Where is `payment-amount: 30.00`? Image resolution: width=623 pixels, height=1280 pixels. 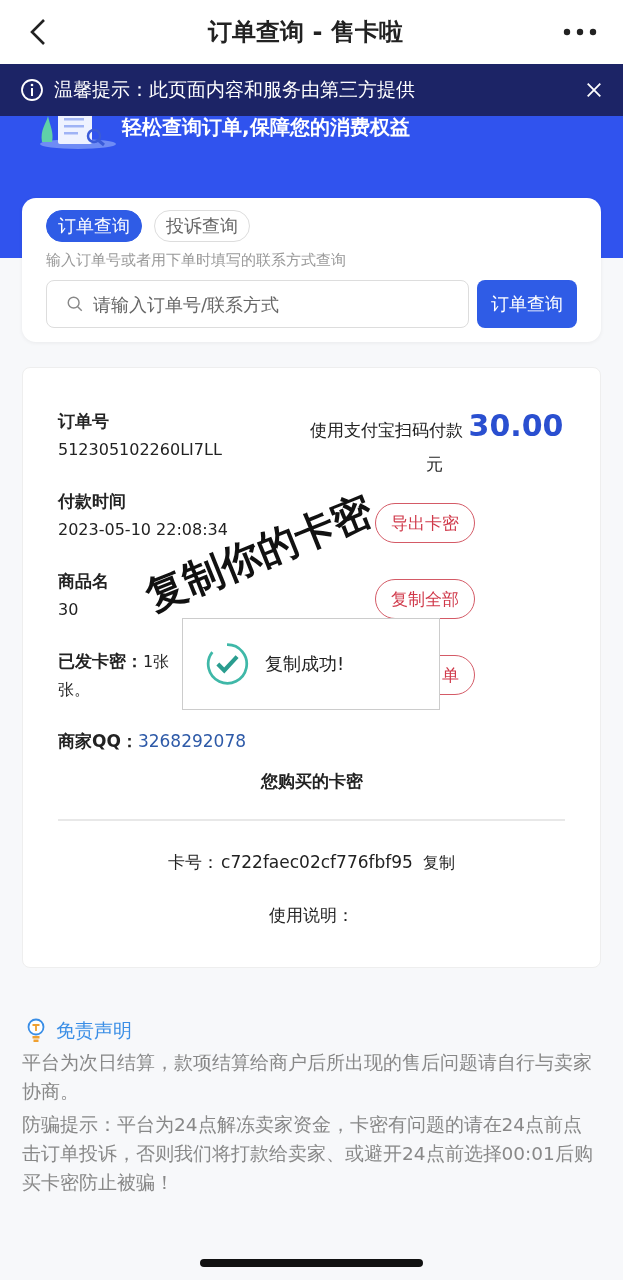
payment-amount: 30.00 is located at coordinates (516, 425).